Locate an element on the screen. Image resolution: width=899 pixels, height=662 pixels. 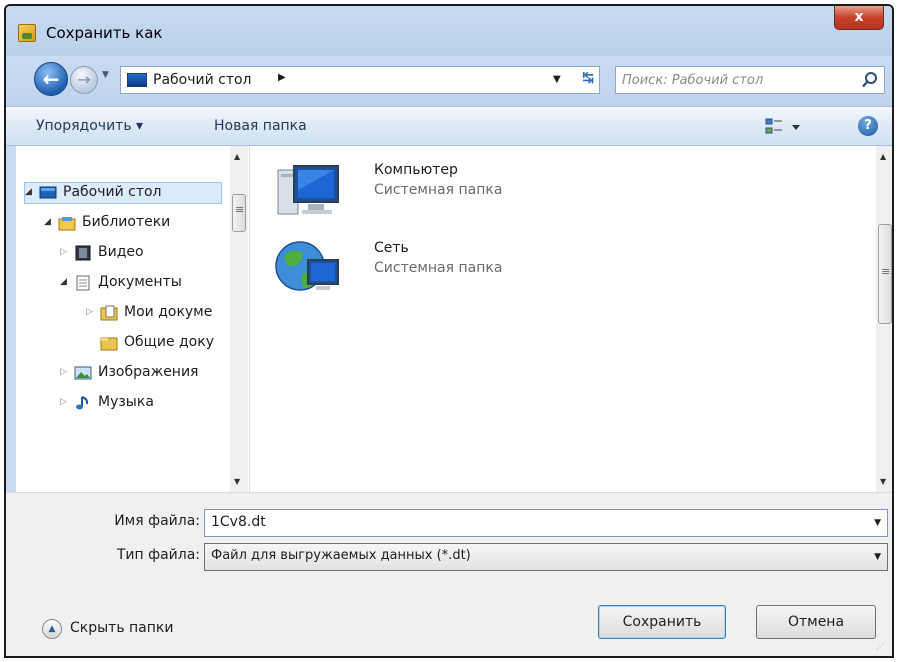
address-location: Рабочий стол is located at coordinates (202, 80).